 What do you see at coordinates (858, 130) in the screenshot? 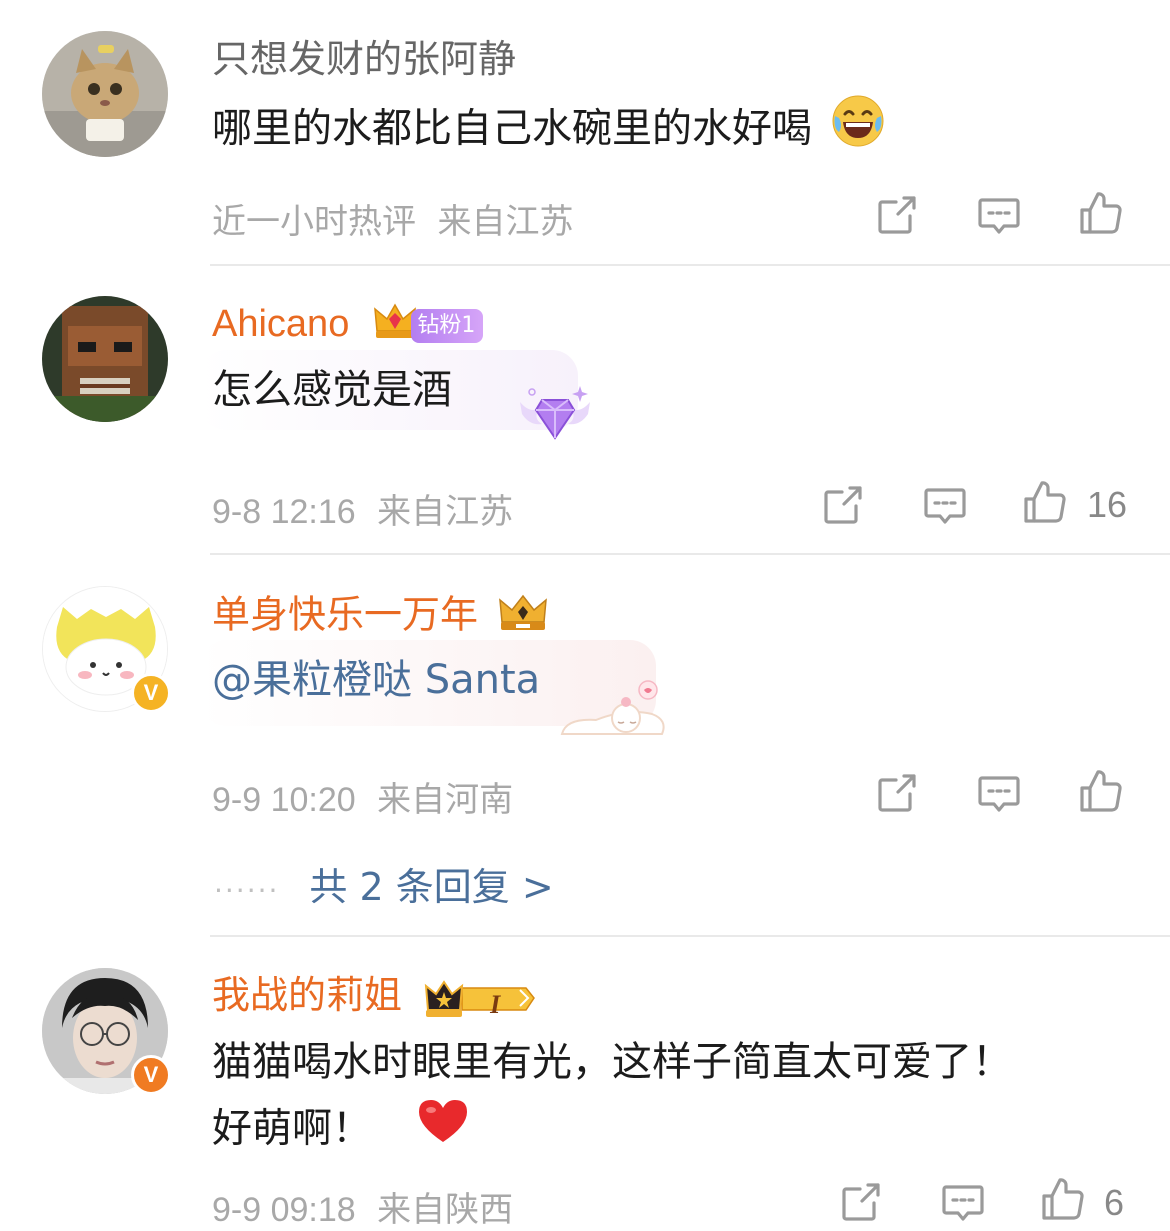
I see `laughing-tears-emoji-icon` at bounding box center [858, 130].